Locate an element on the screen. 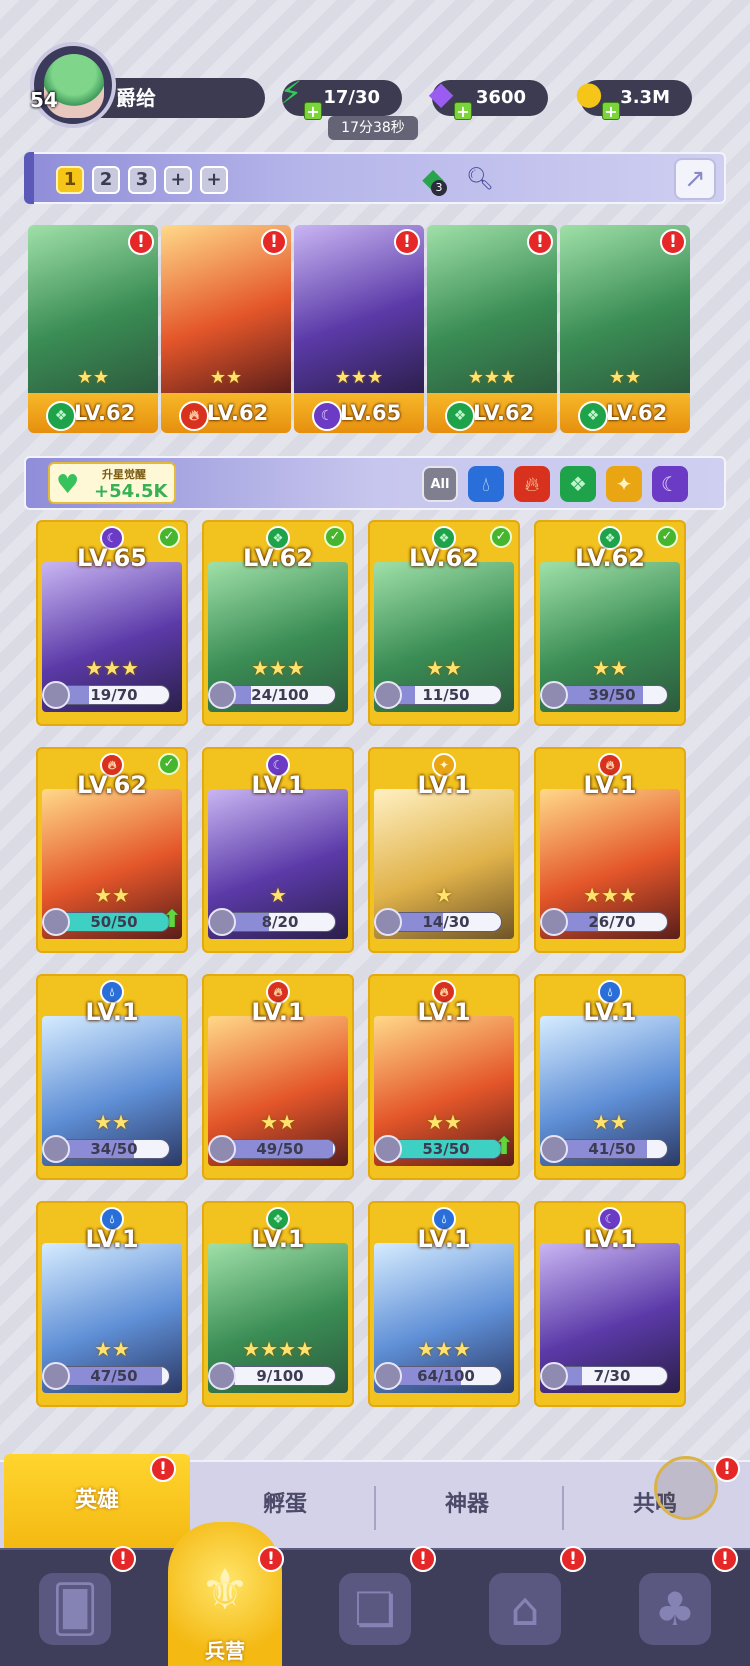  tab-heroes-alert: ! is located at coordinates (163, 1469).